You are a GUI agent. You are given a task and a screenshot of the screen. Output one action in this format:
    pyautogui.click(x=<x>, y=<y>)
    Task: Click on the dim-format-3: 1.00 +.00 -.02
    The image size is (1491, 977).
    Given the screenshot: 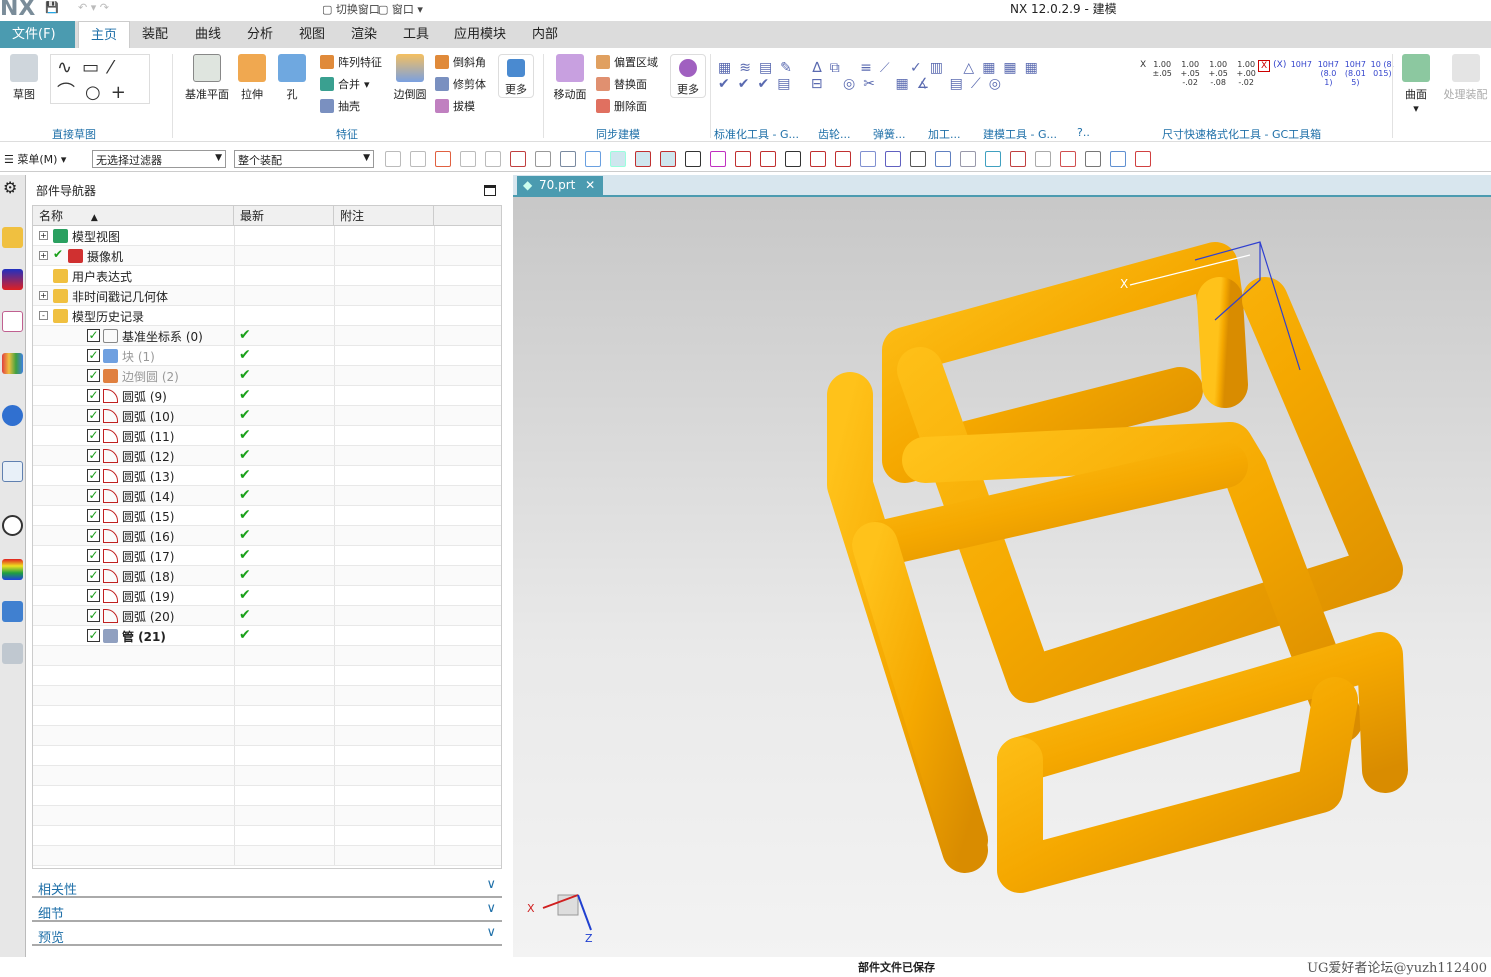 What is the action you would take?
    pyautogui.click(x=1246, y=73)
    